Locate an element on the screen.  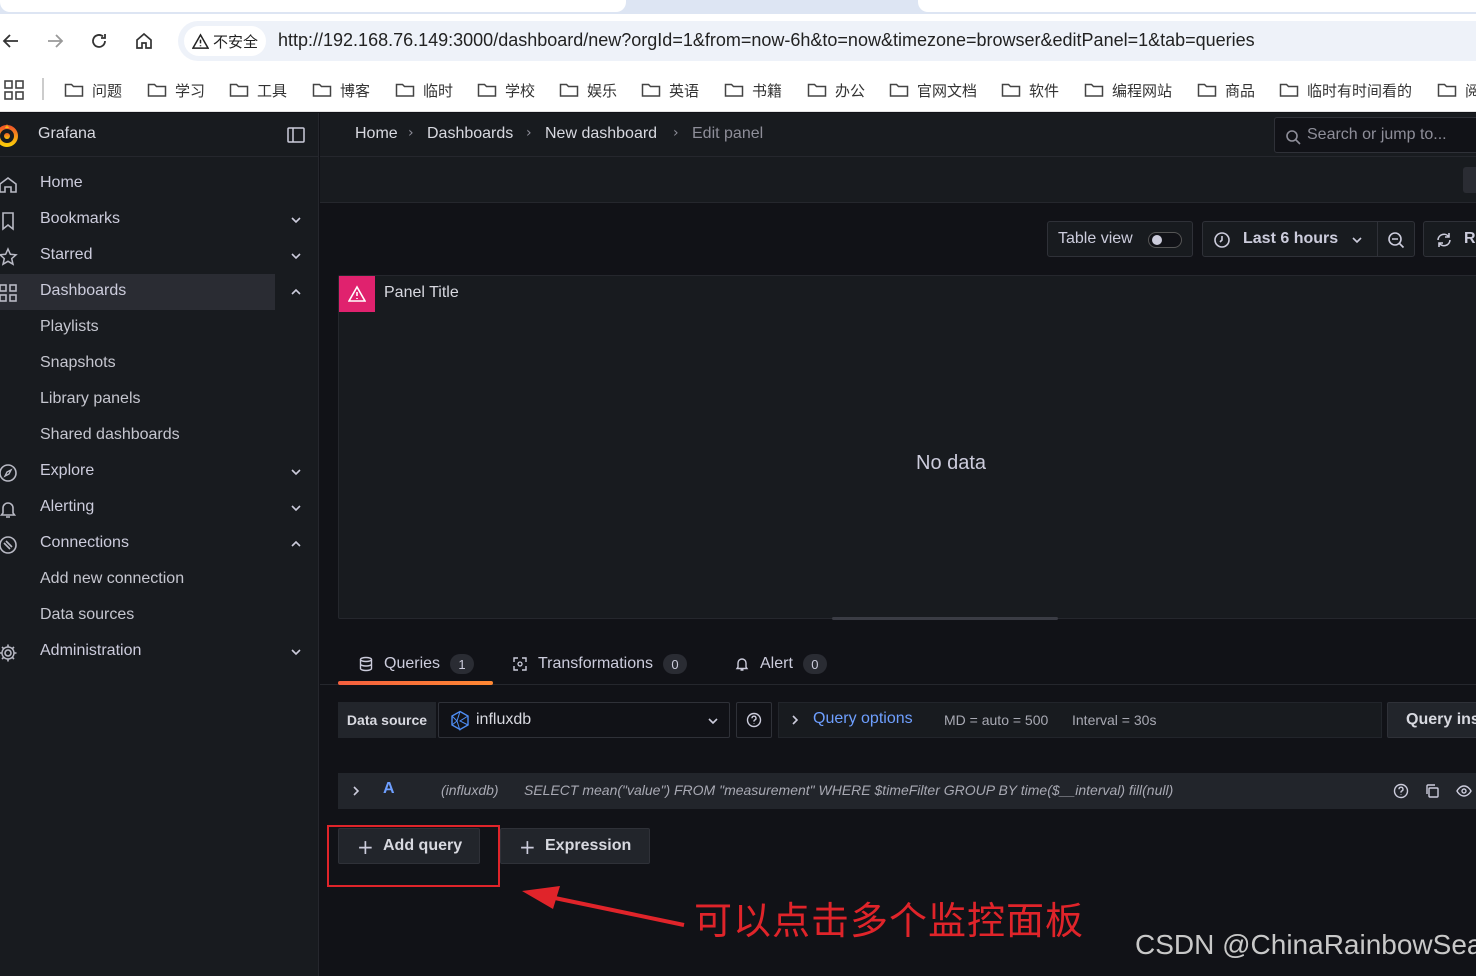
query-inspector-button: Query ins is located at coordinates (1431, 720).